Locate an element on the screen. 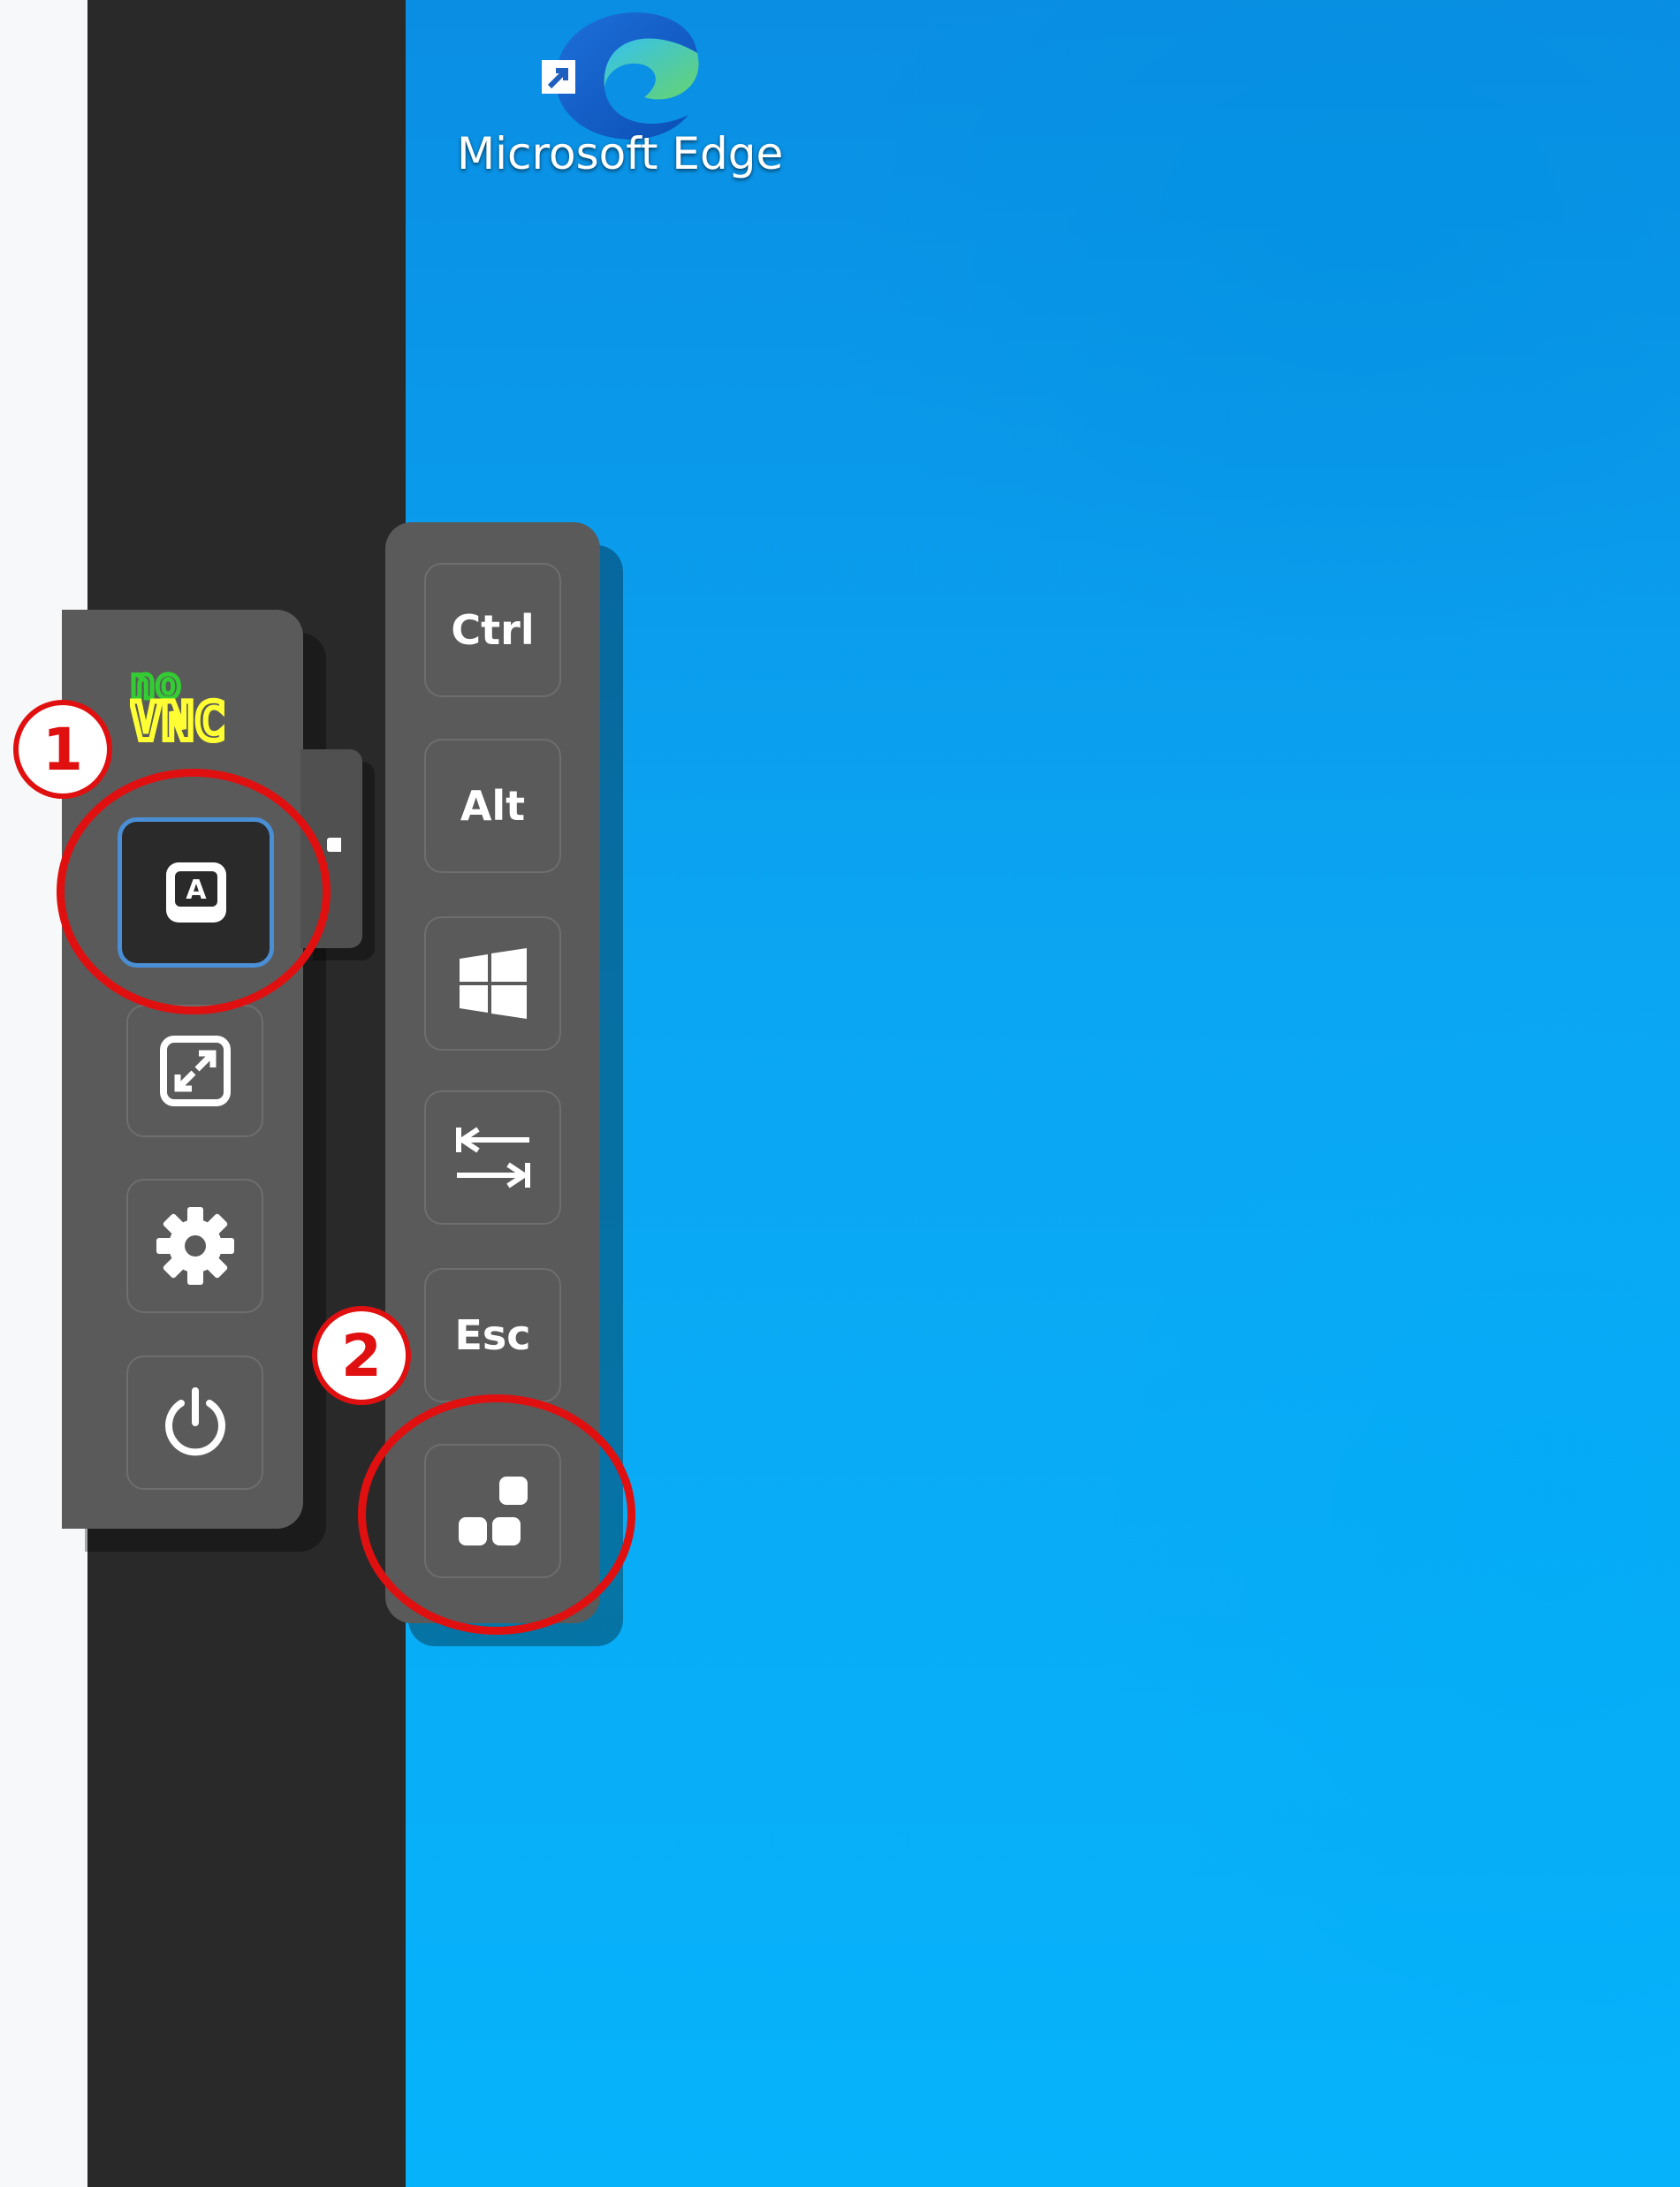  windows-key-button is located at coordinates (493, 984).